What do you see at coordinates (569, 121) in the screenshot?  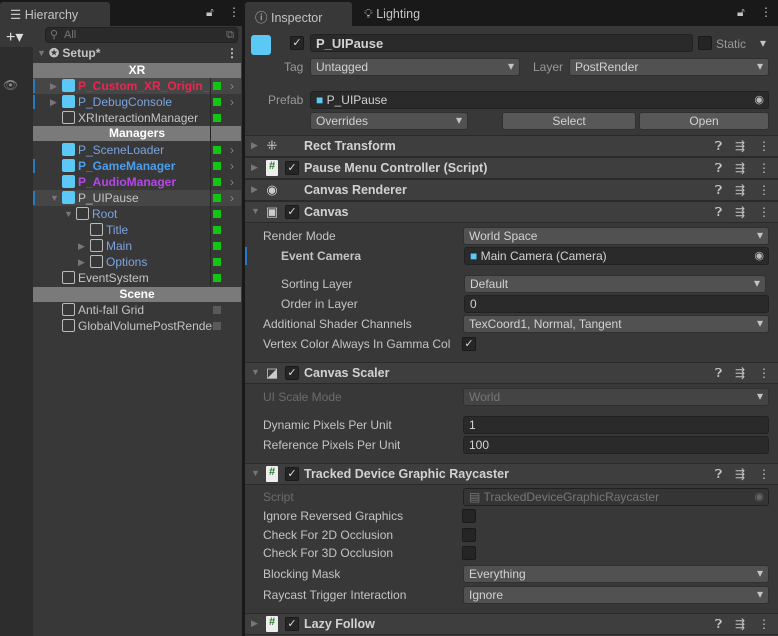 I see `select-button: Select` at bounding box center [569, 121].